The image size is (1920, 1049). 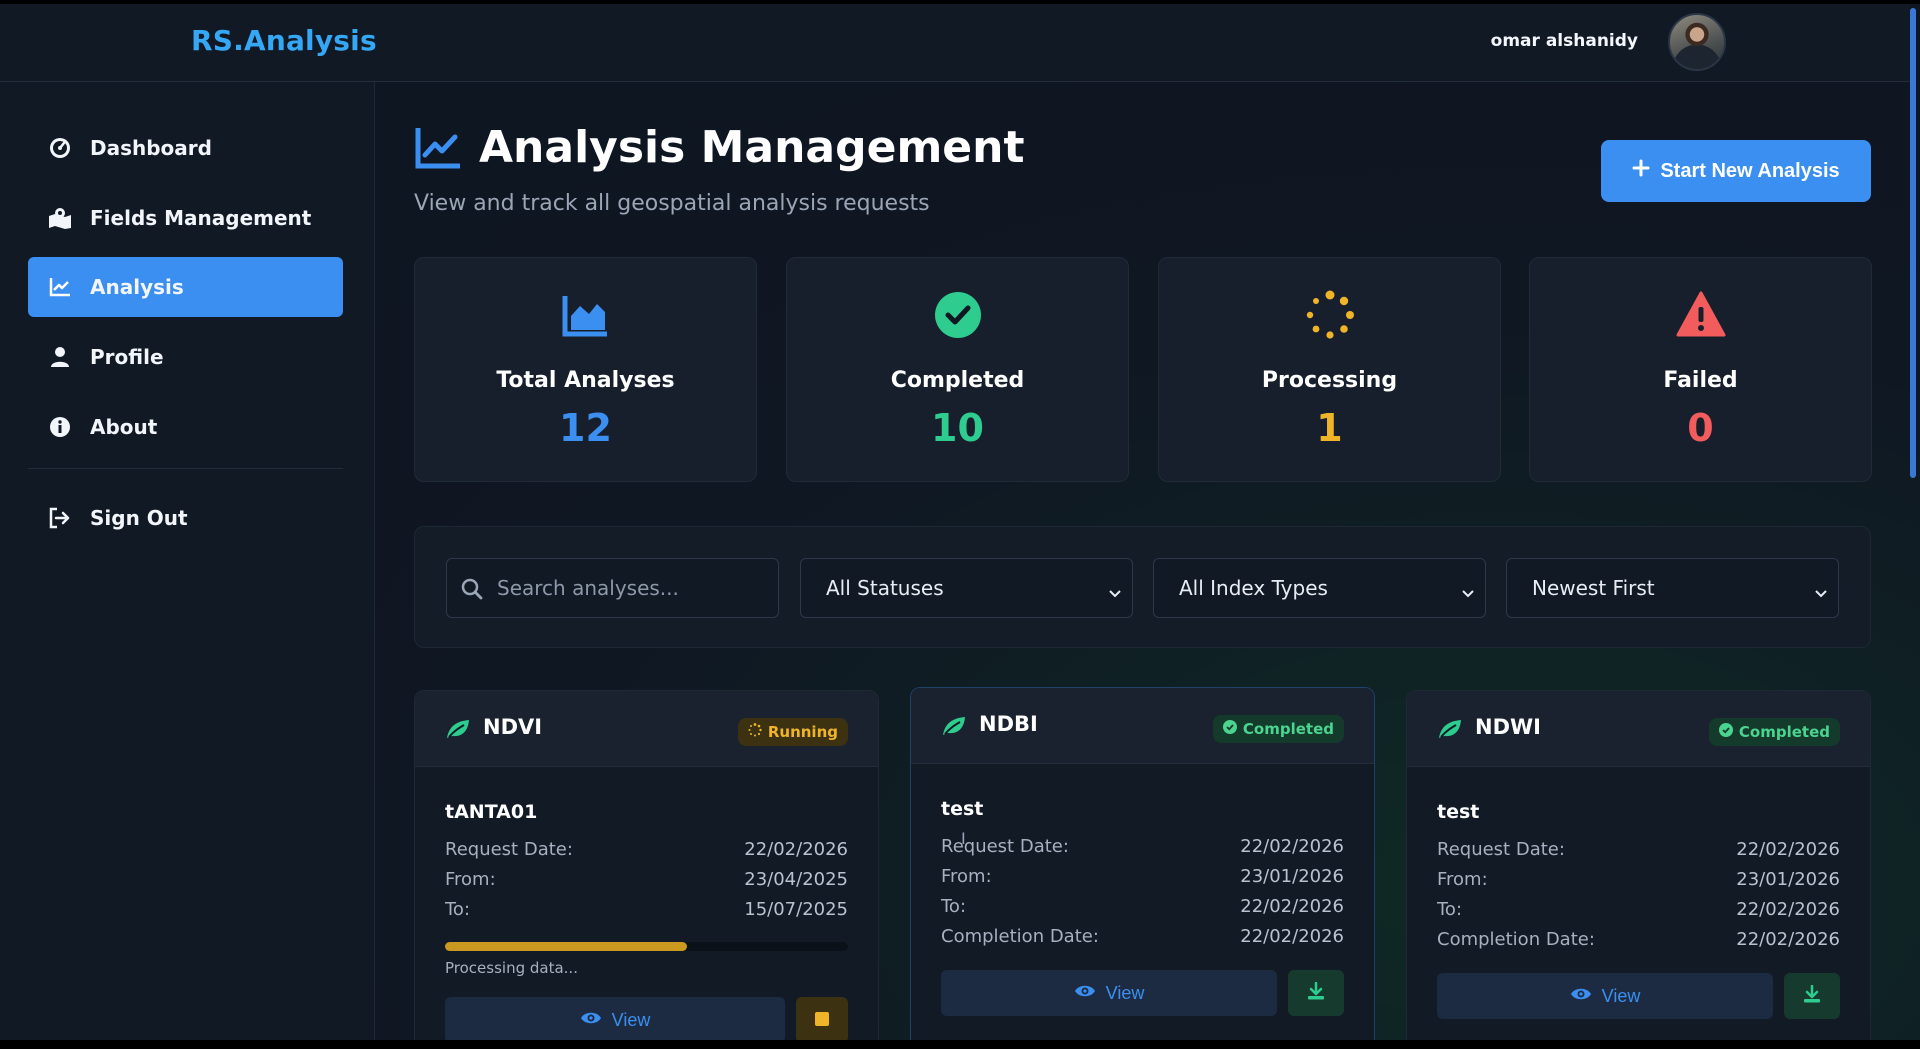 I want to click on plus-icon, so click(x=1641, y=171).